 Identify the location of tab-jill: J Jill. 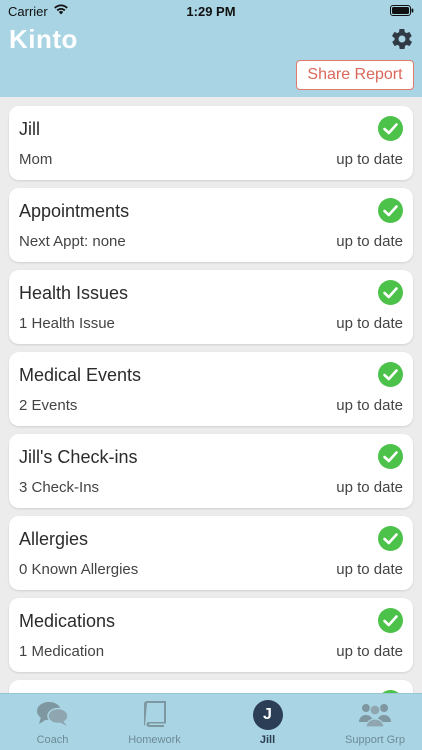
(267, 722).